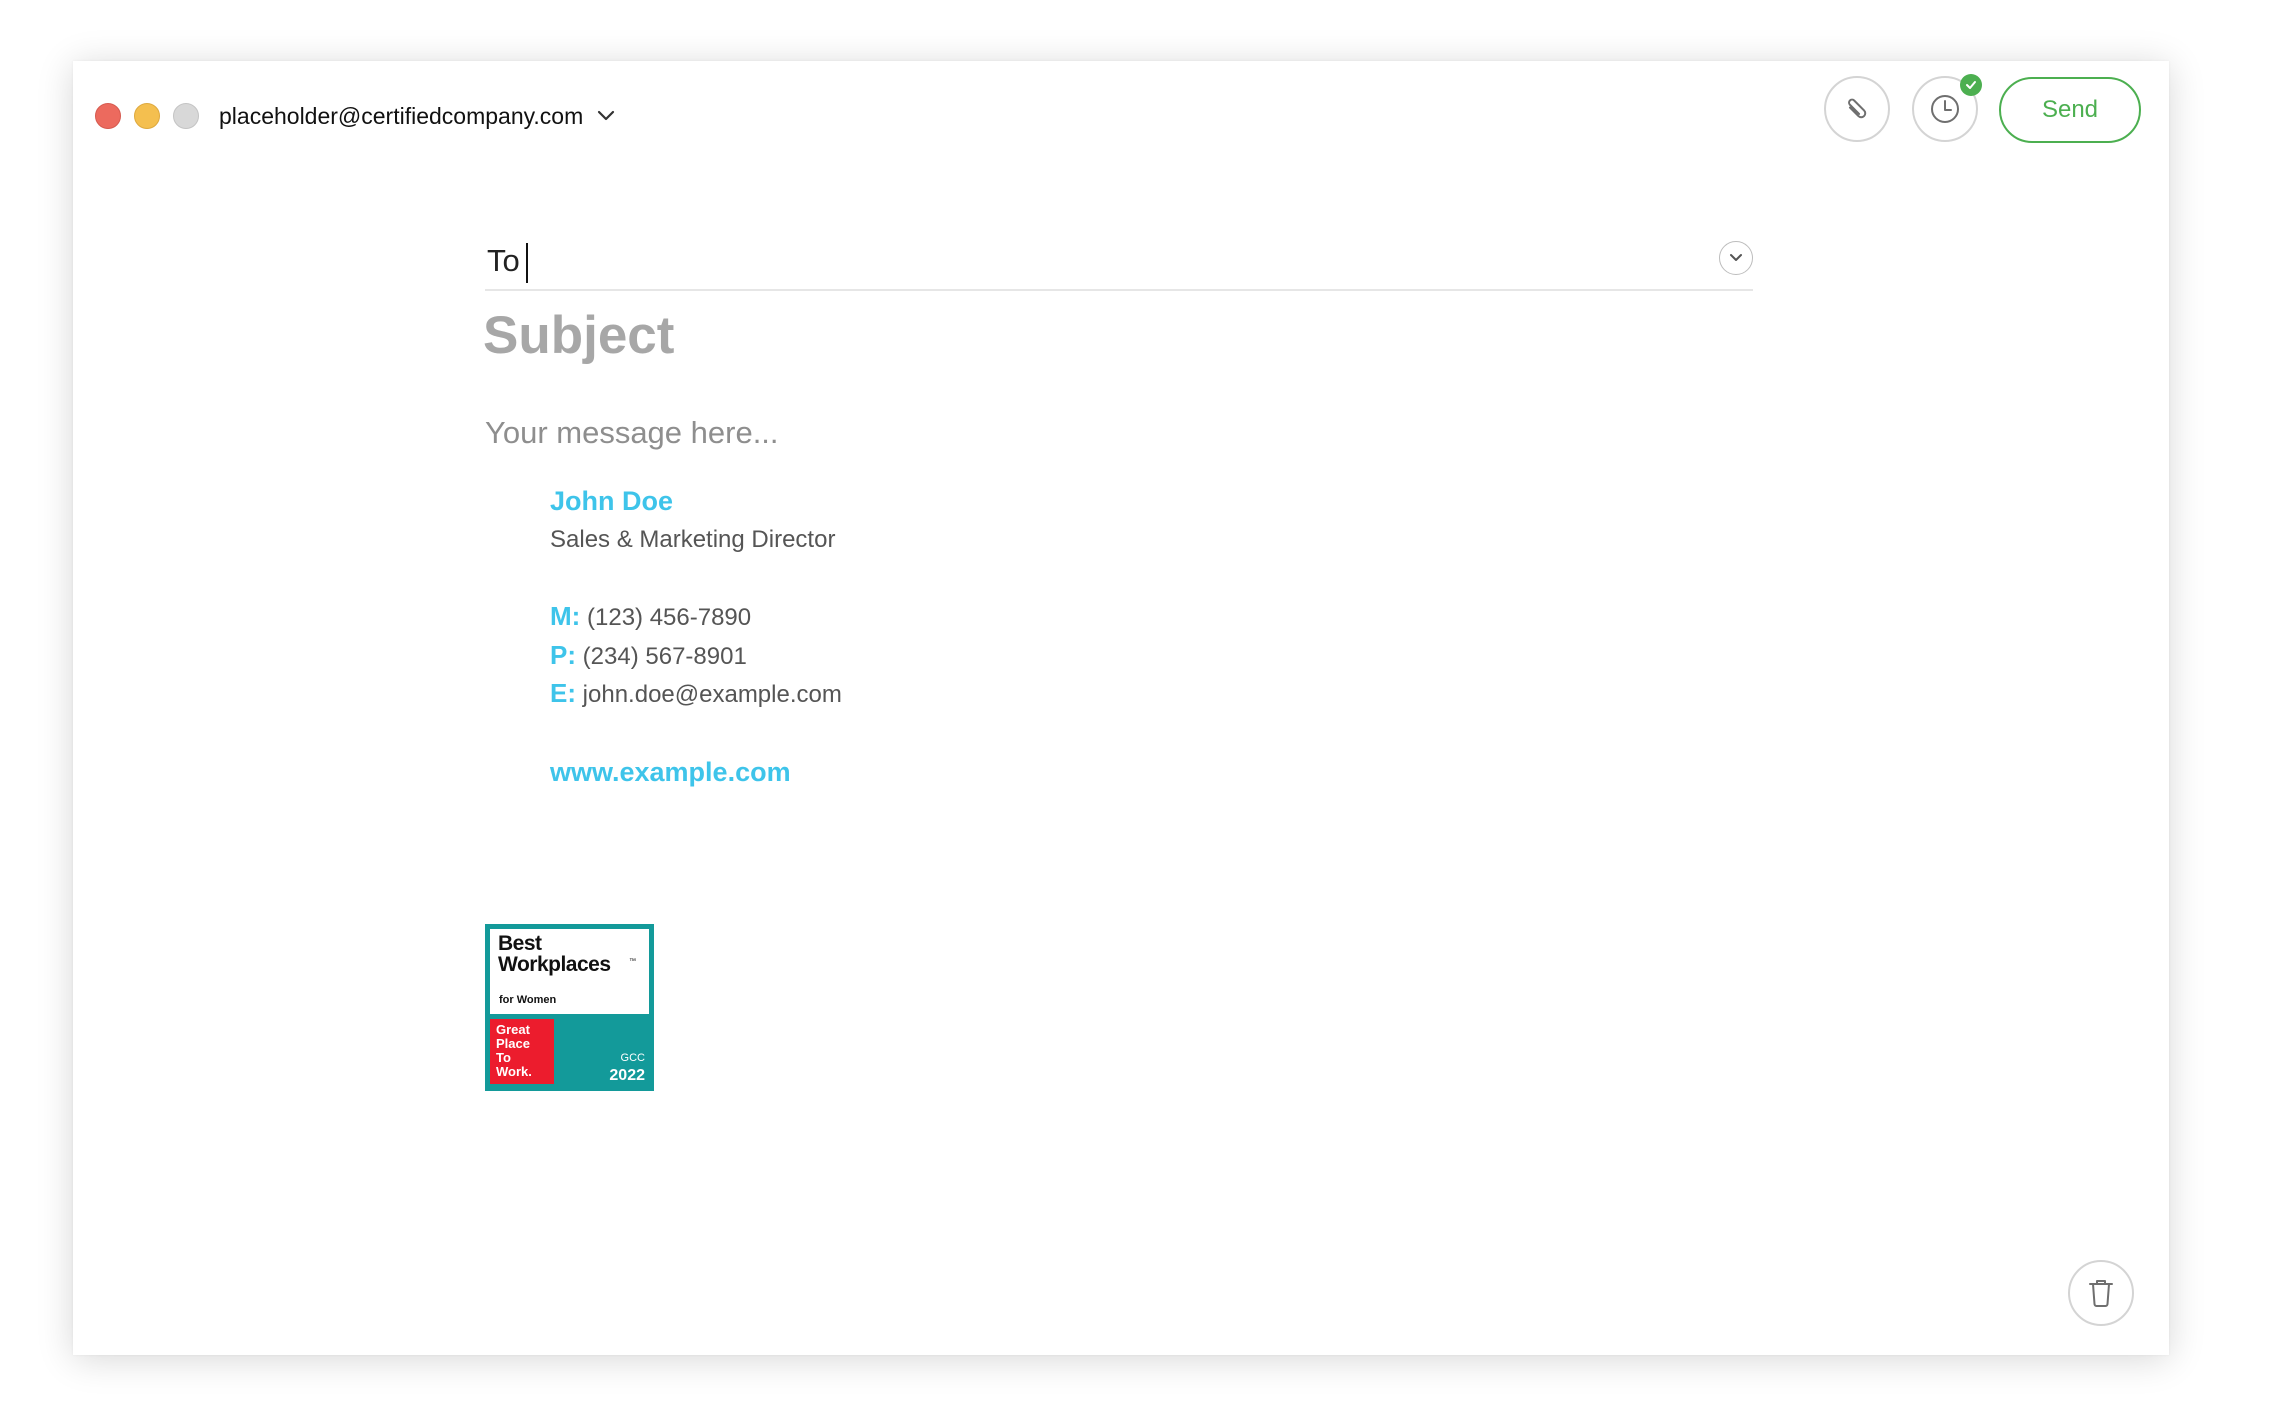 Image resolution: width=2273 pixels, height=1419 pixels. I want to click on cc-bcc-toggle-button, so click(1736, 258).